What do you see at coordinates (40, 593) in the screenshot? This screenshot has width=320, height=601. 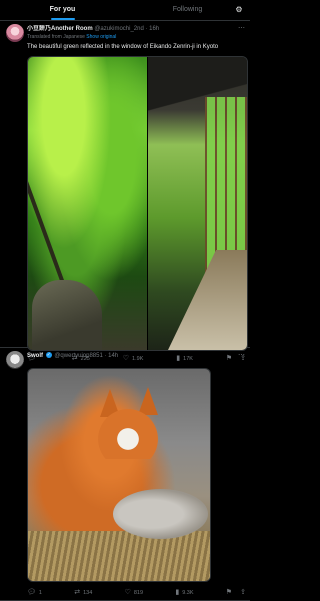 I see `reply-count: 1` at bounding box center [40, 593].